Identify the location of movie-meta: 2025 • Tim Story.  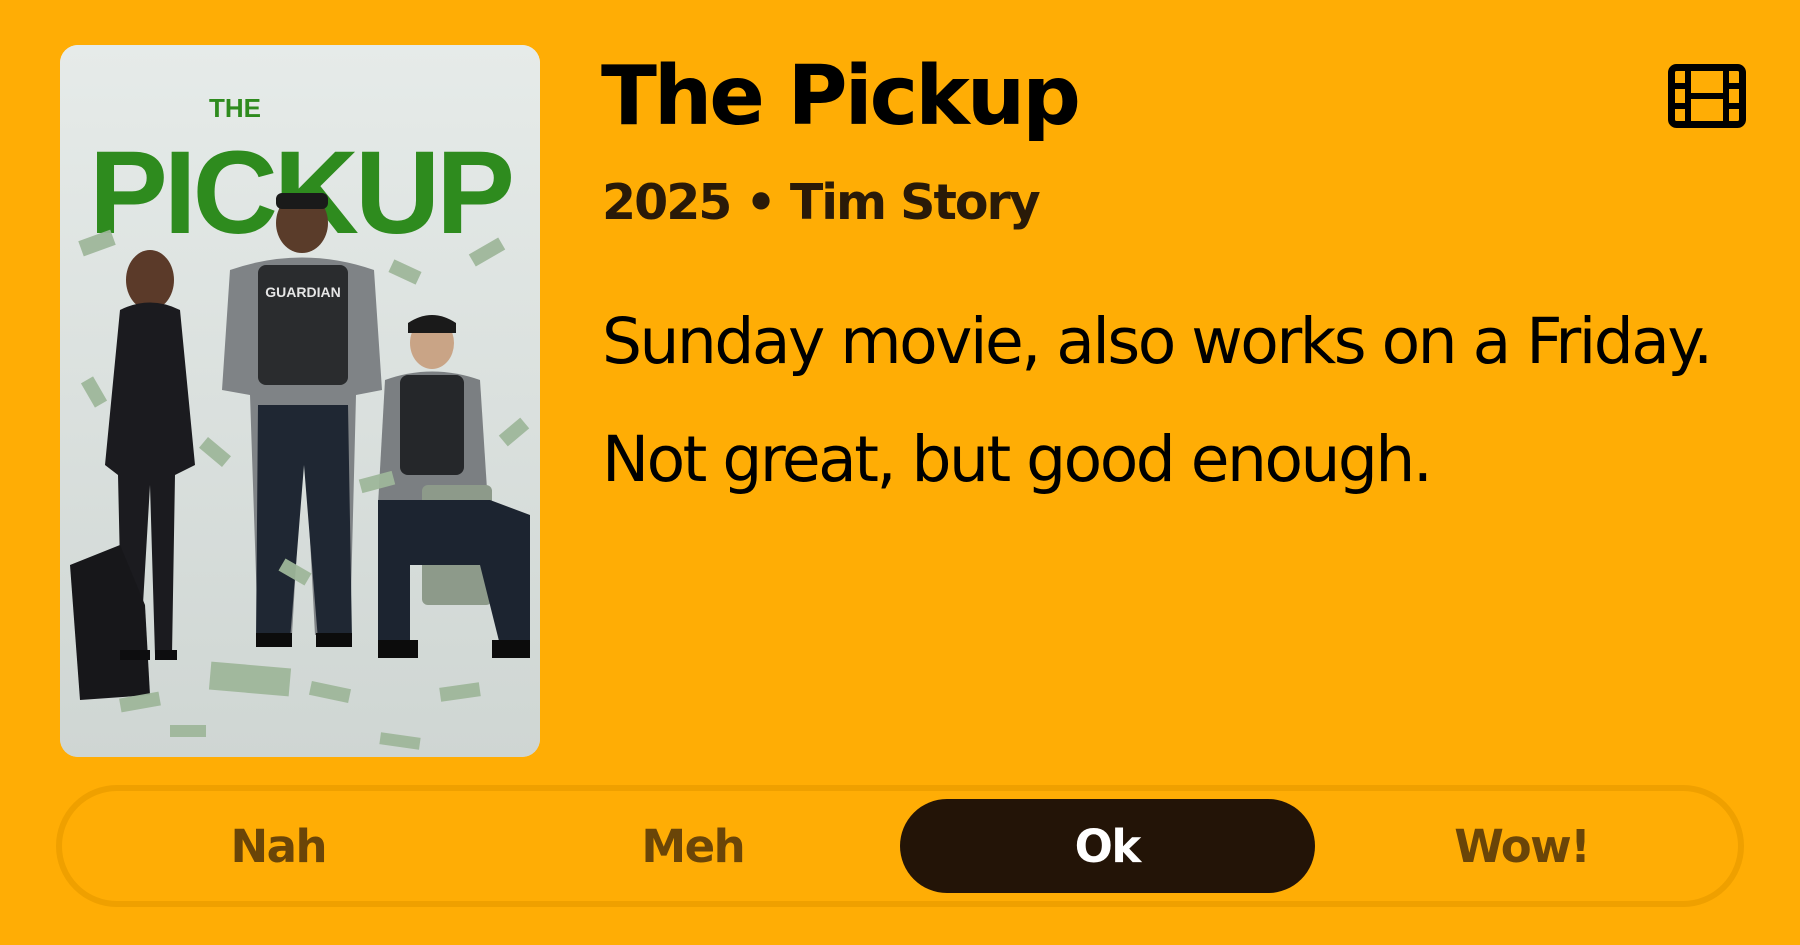
(821, 202).